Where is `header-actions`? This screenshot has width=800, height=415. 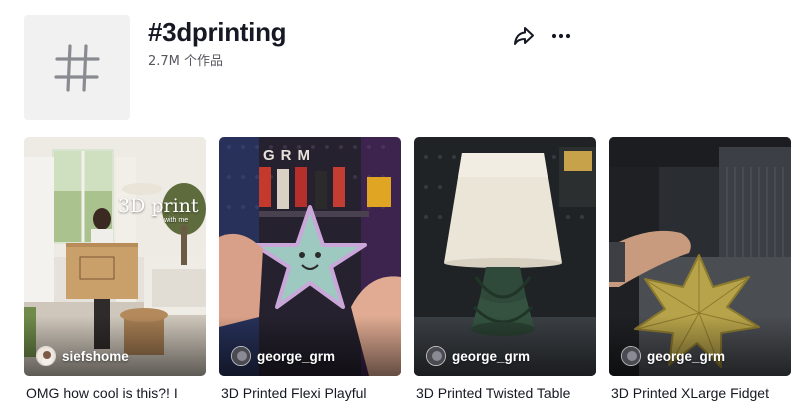 header-actions is located at coordinates (547, 36).